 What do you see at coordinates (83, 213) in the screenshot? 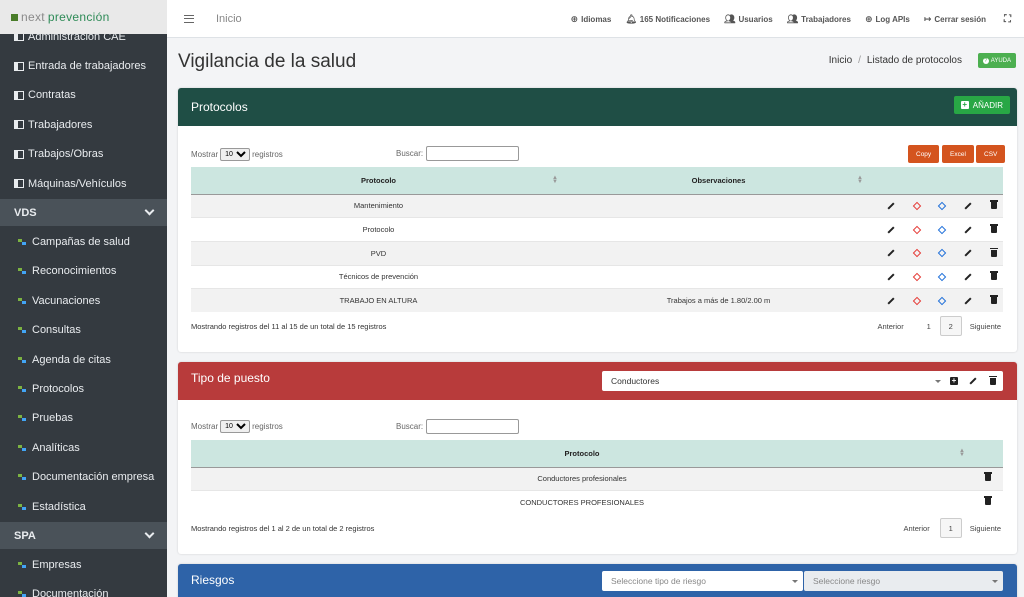
I see `sidebar-group-vds: VDS` at bounding box center [83, 213].